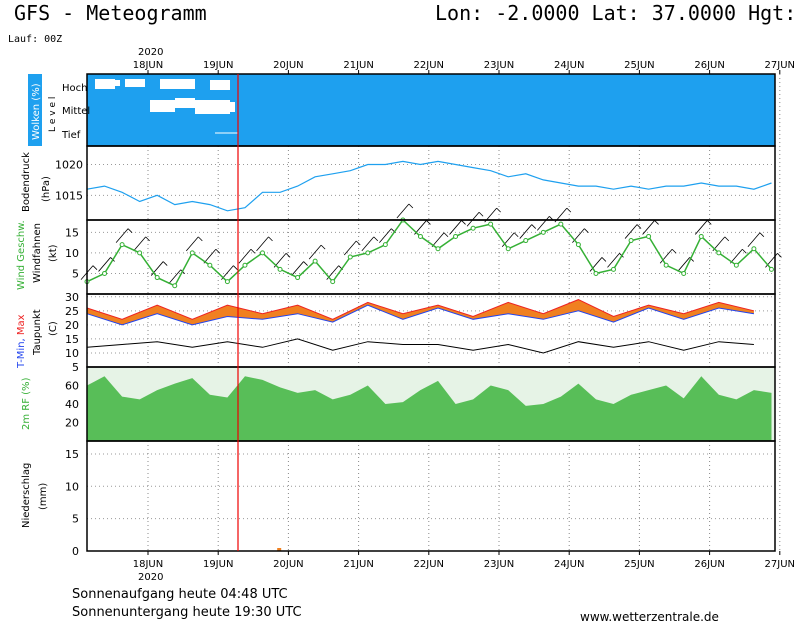 This screenshot has width=800, height=625. What do you see at coordinates (36, 111) in the screenshot?
I see `clouds-title: Wolken (%)` at bounding box center [36, 111].